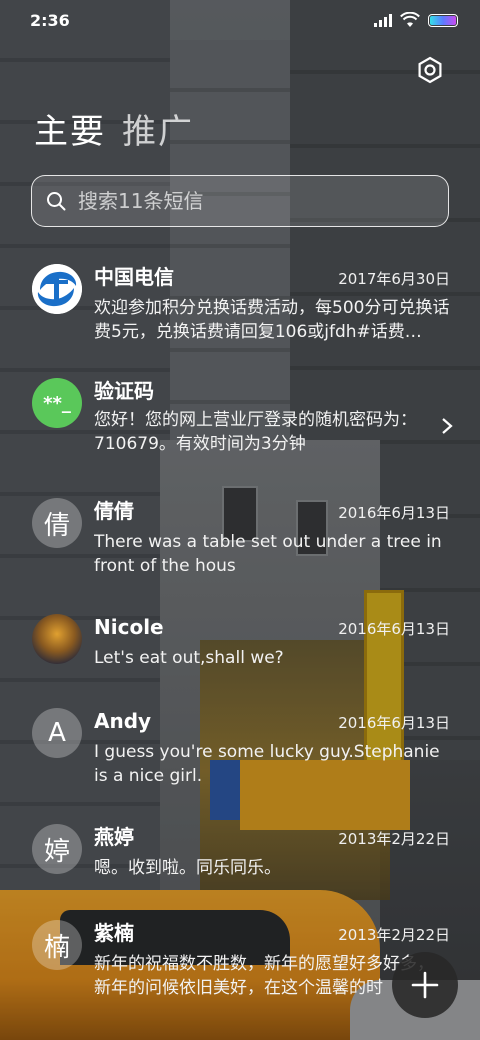  What do you see at coordinates (134, 277) in the screenshot?
I see `contact-name: 中国电信` at bounding box center [134, 277].